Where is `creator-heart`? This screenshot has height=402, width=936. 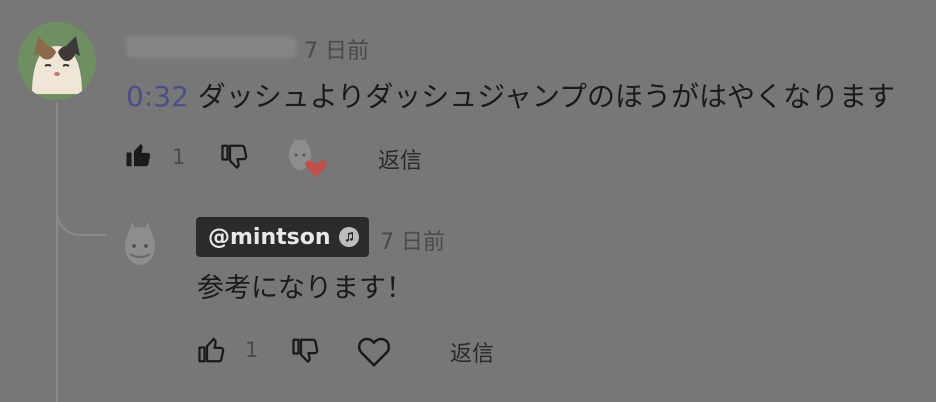 creator-heart is located at coordinates (307, 158).